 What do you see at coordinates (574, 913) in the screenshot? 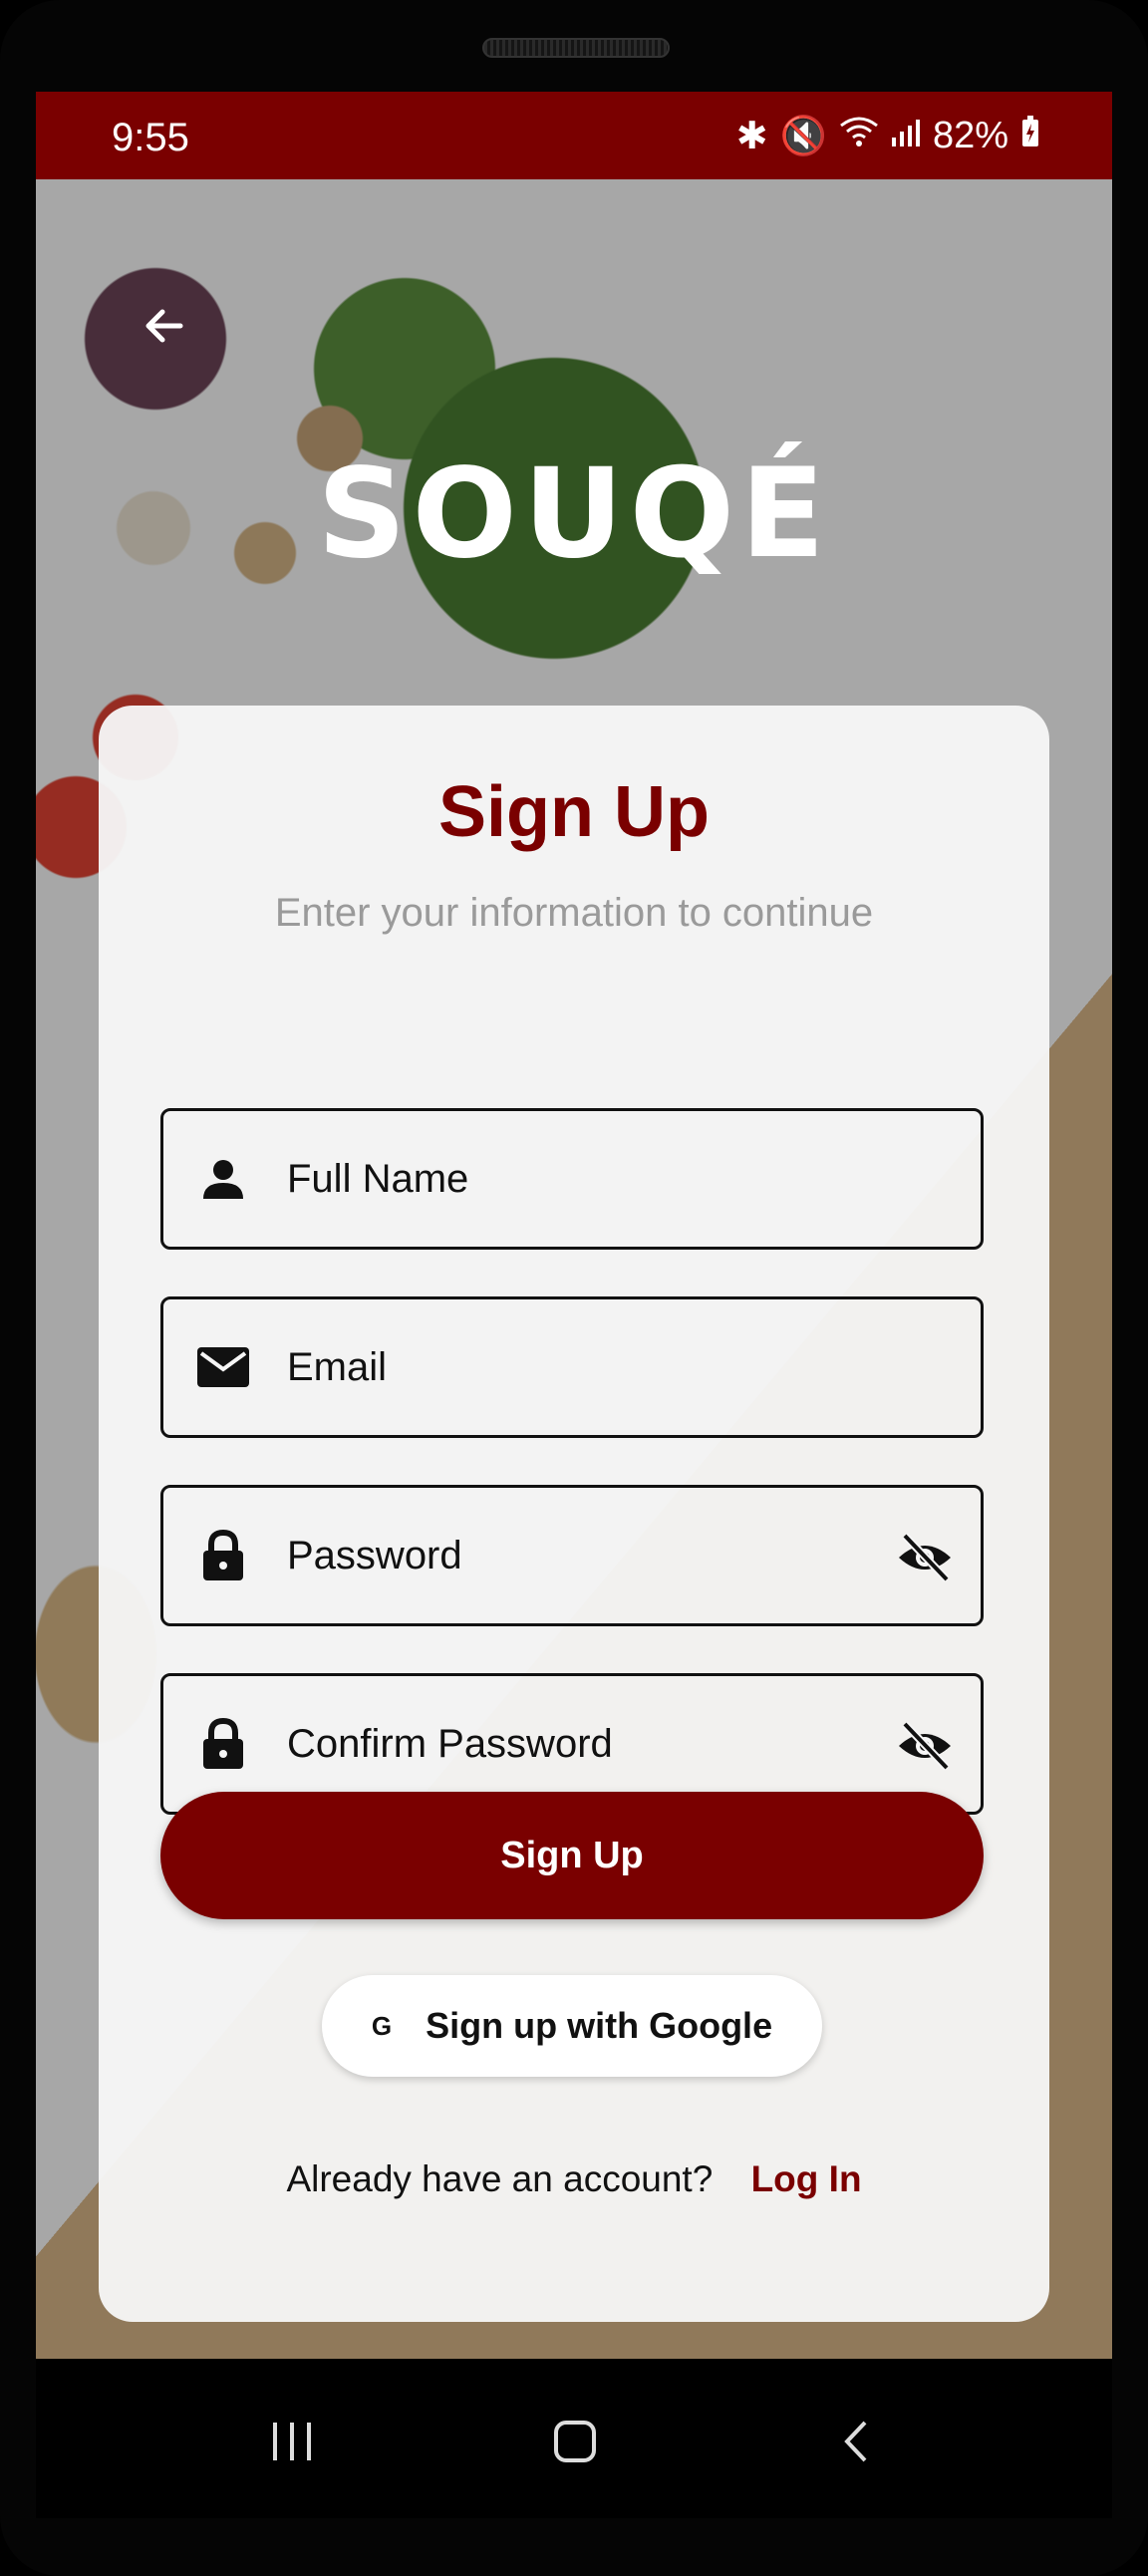
I see `page-subtitle: Enter your information to continue` at bounding box center [574, 913].